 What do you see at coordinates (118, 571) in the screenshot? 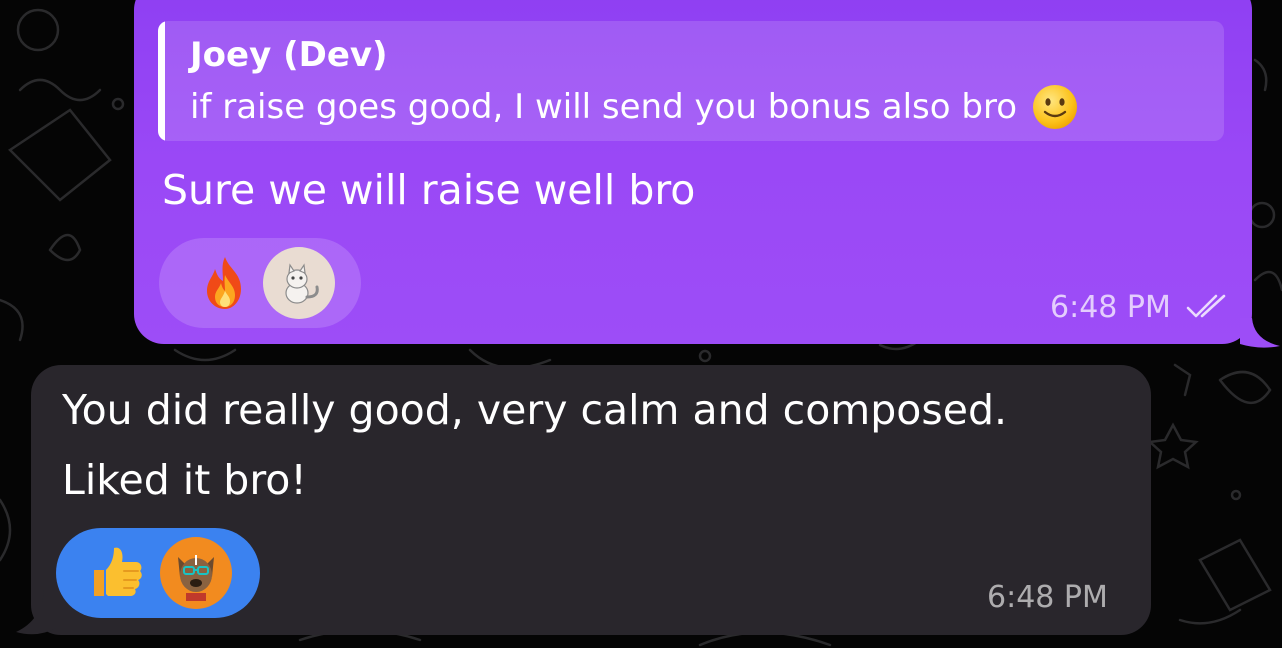
I see `thumbs-up-icon` at bounding box center [118, 571].